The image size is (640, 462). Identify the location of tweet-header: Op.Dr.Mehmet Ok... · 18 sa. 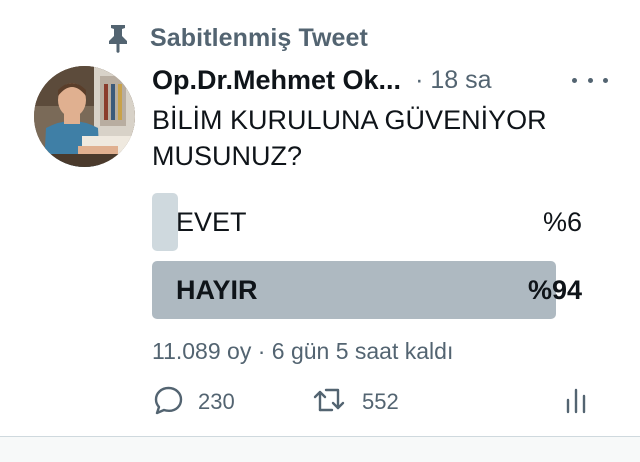
(380, 80).